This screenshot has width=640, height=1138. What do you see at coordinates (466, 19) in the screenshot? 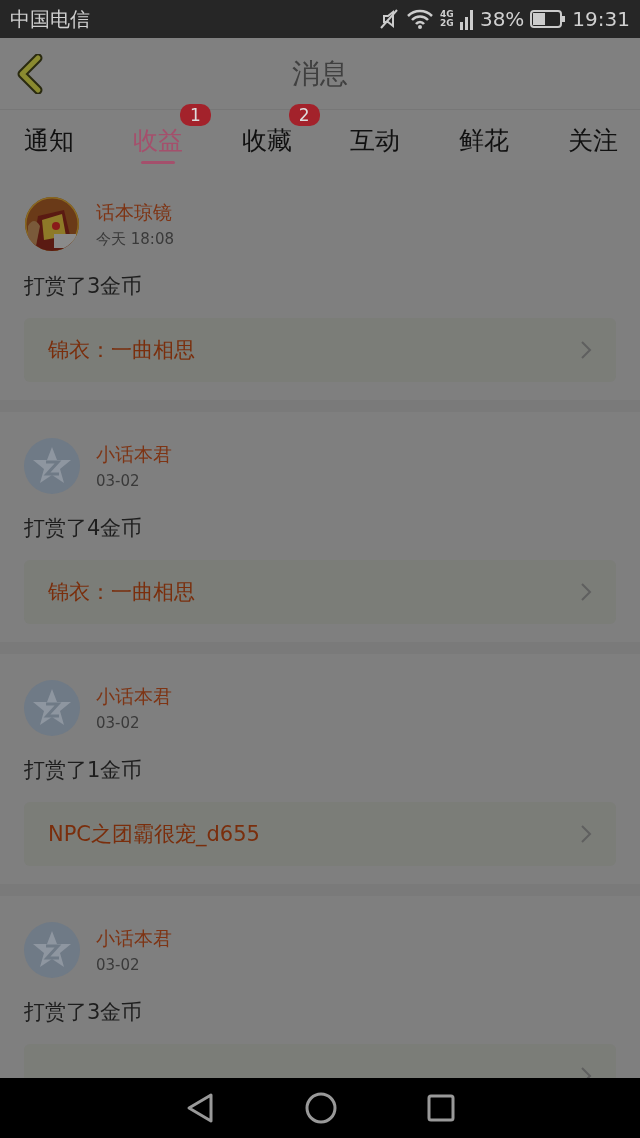
I see `signal-icon` at bounding box center [466, 19].